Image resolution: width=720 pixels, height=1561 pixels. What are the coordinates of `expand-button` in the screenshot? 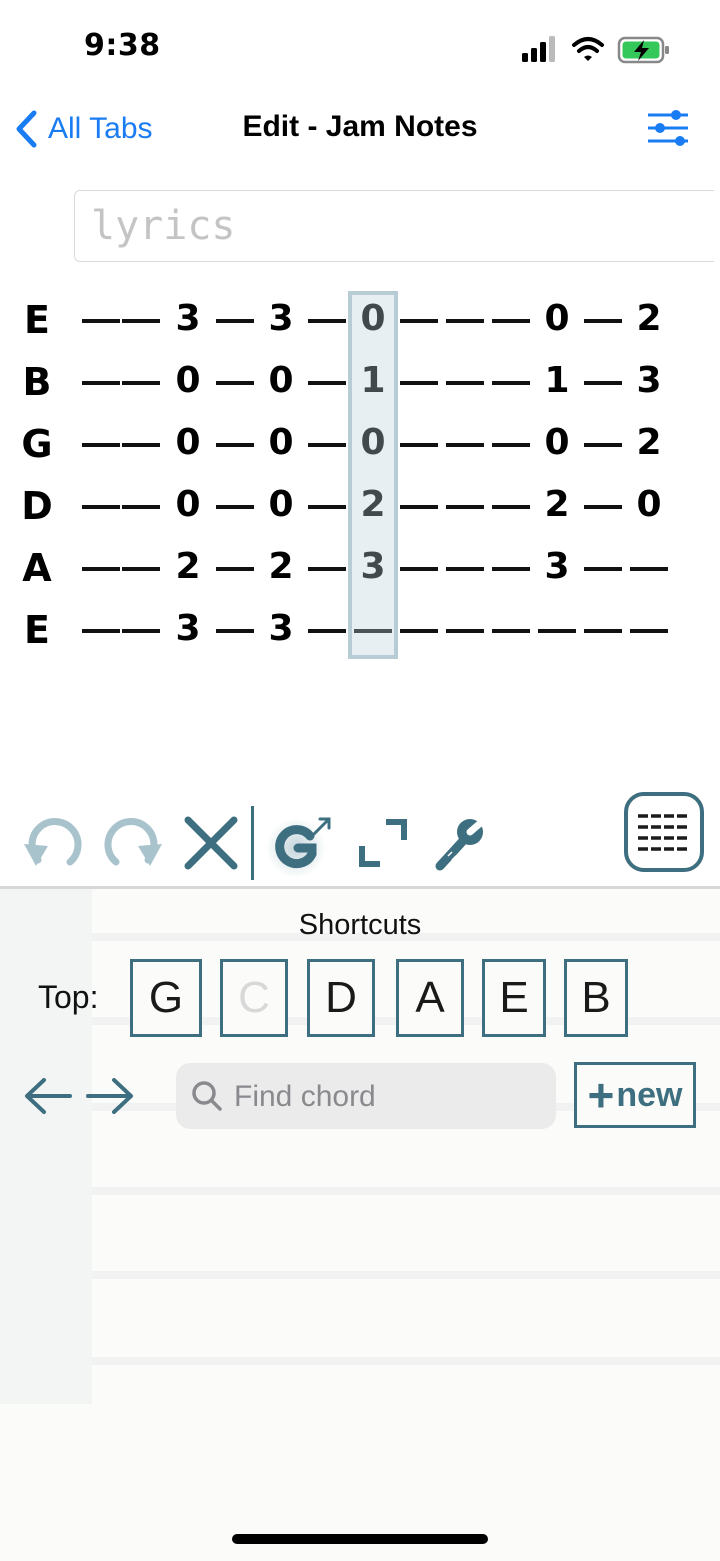 It's located at (383, 843).